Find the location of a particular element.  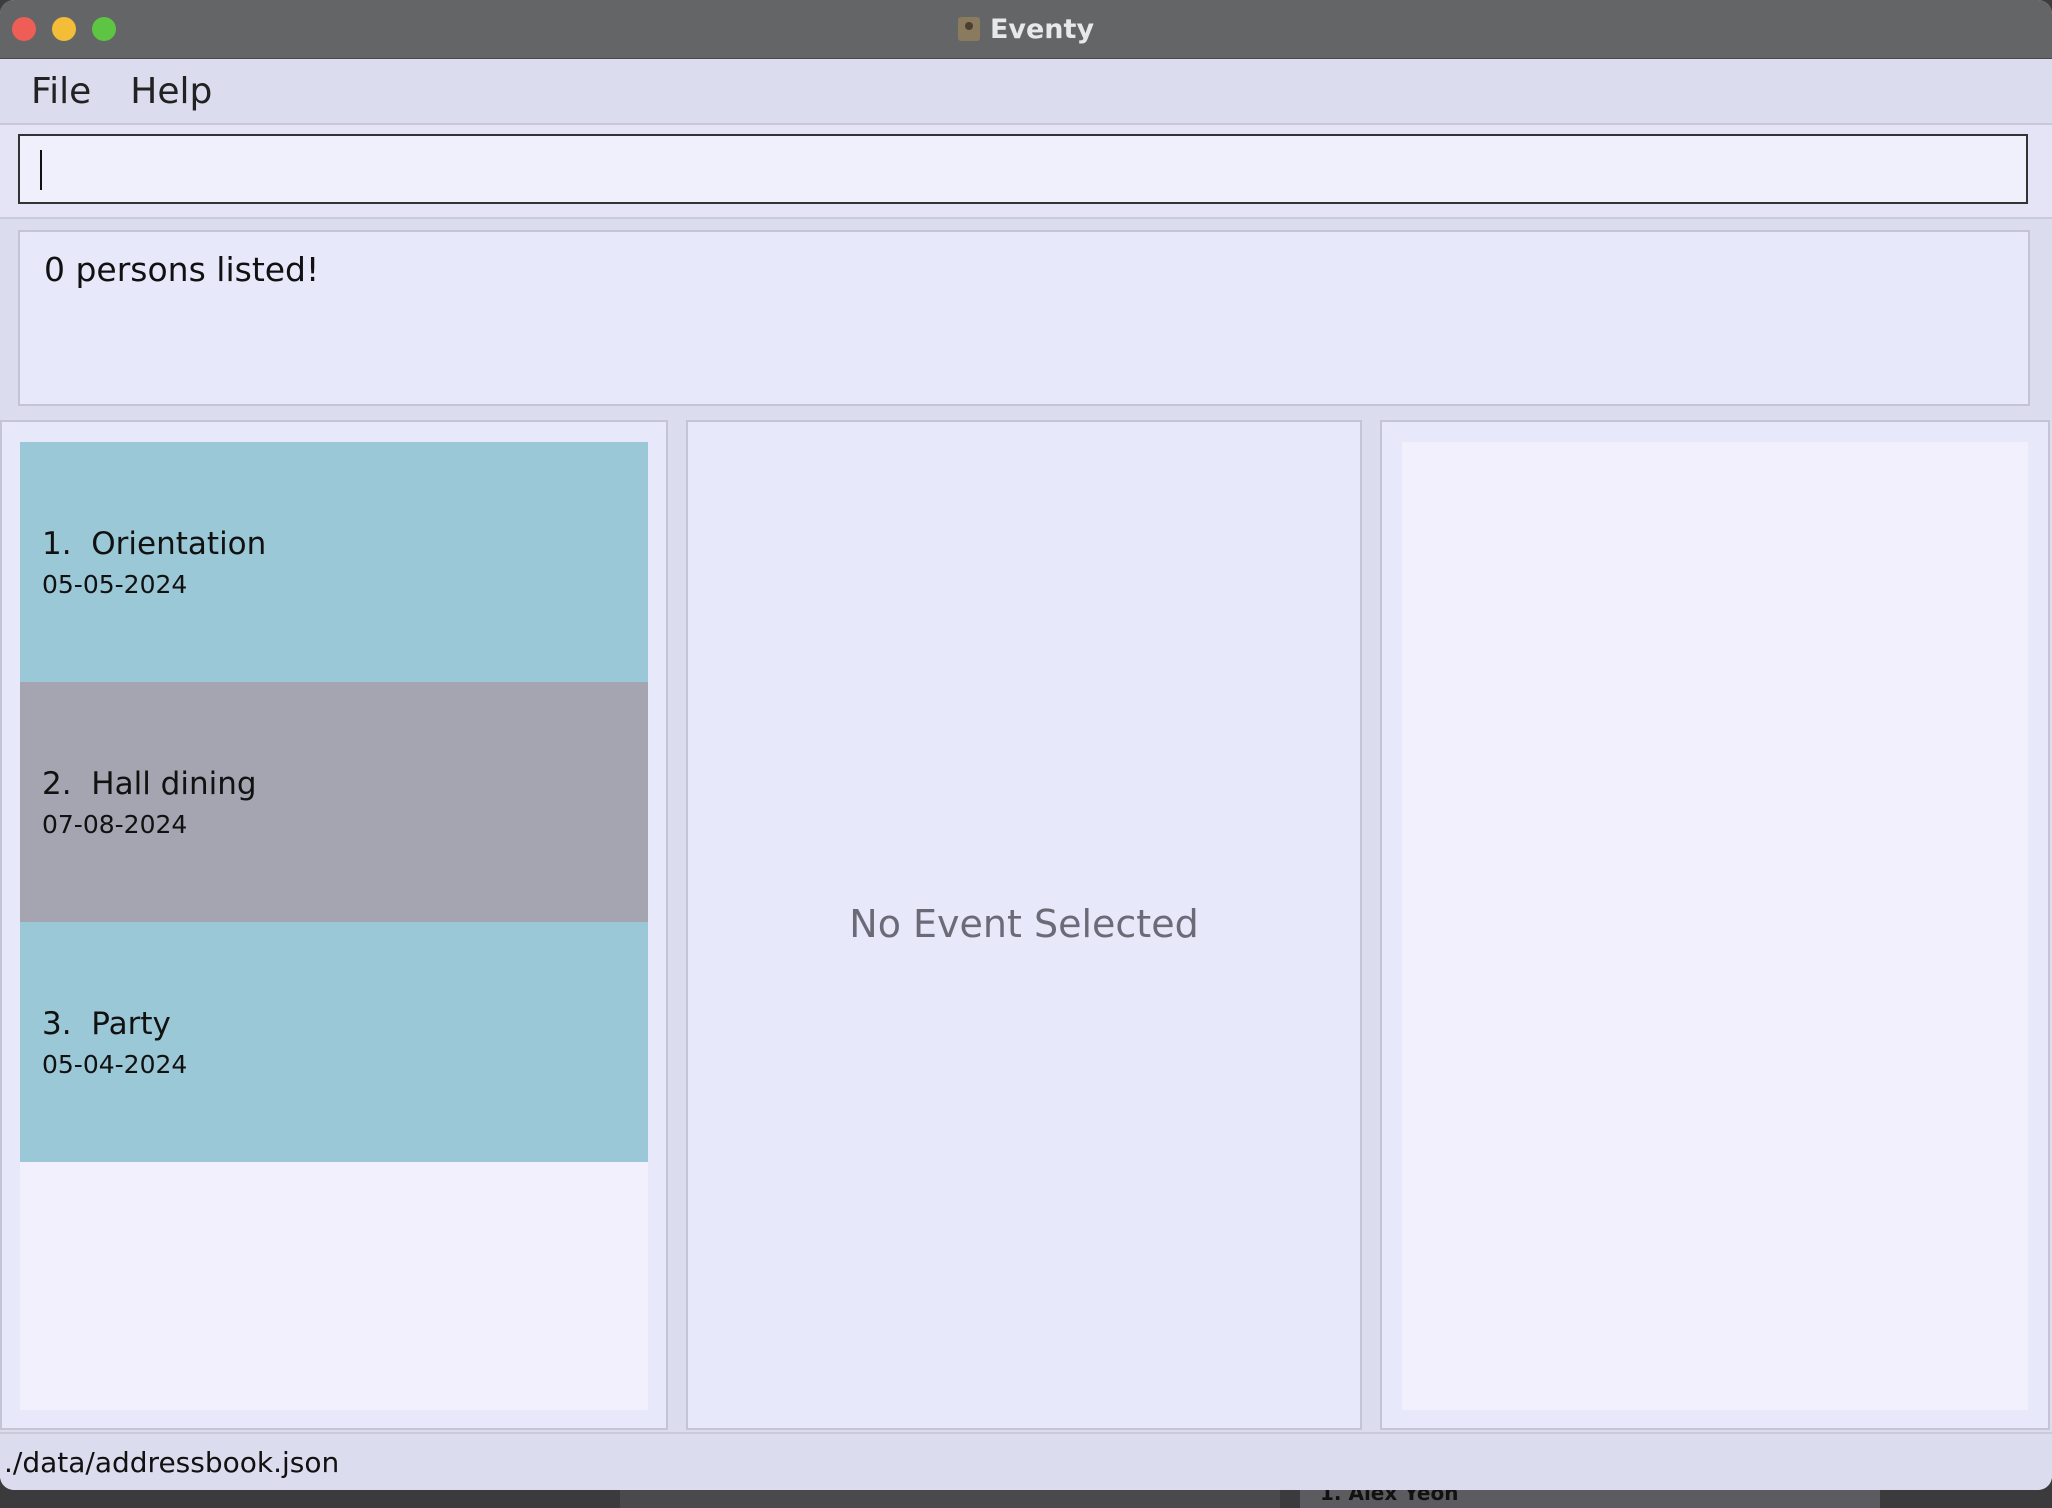

no-event-selected-text: No Event Selected is located at coordinates (1024, 924).